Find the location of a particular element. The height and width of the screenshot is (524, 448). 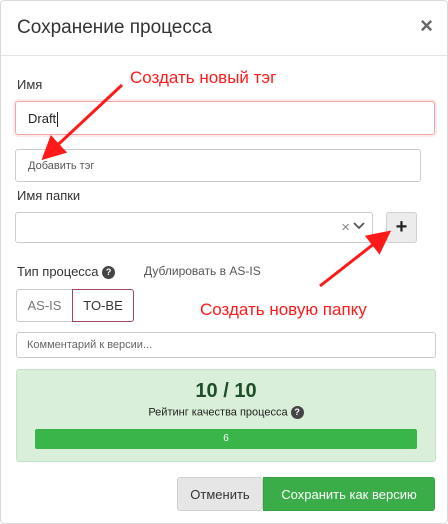

cancel-button: Отменить is located at coordinates (220, 494).